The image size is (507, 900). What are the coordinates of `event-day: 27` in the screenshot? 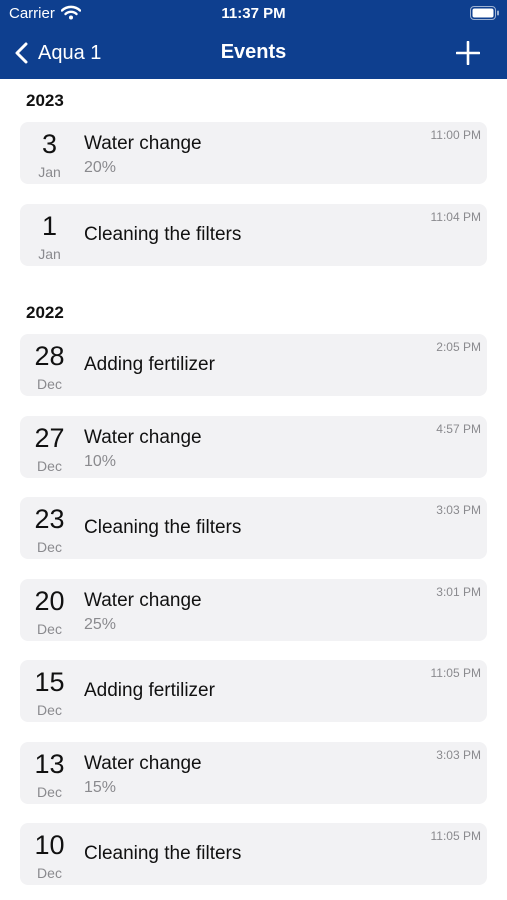 It's located at (49, 438).